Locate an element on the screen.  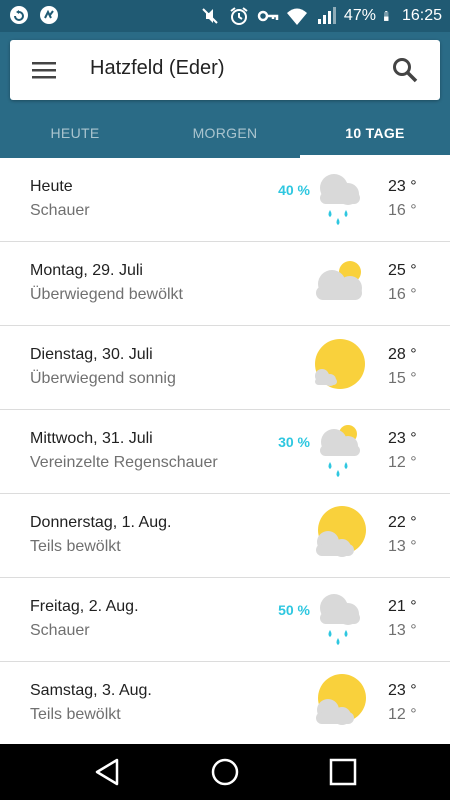
temp-high: 21 ° is located at coordinates (402, 606).